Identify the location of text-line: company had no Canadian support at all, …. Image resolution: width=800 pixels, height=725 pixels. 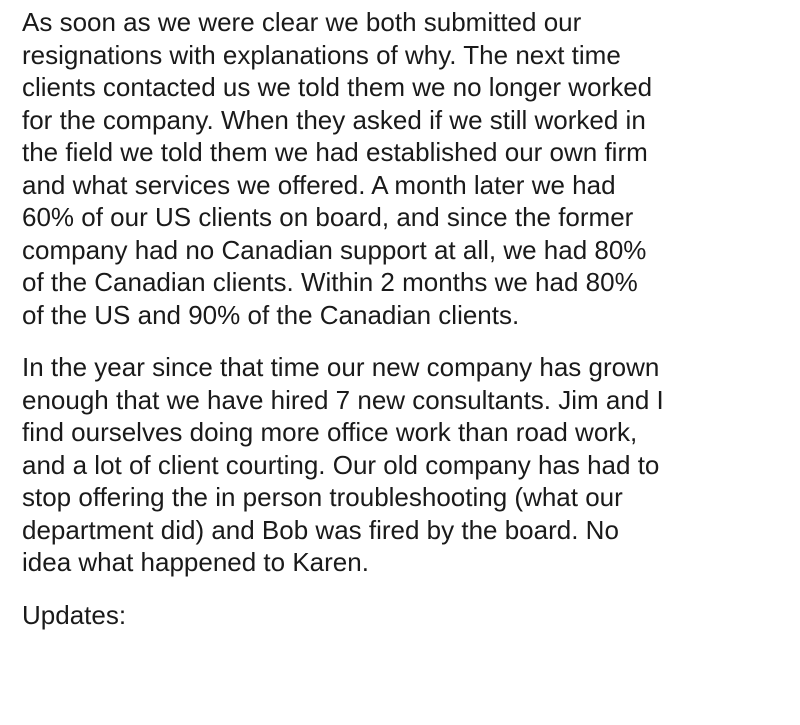
(334, 249).